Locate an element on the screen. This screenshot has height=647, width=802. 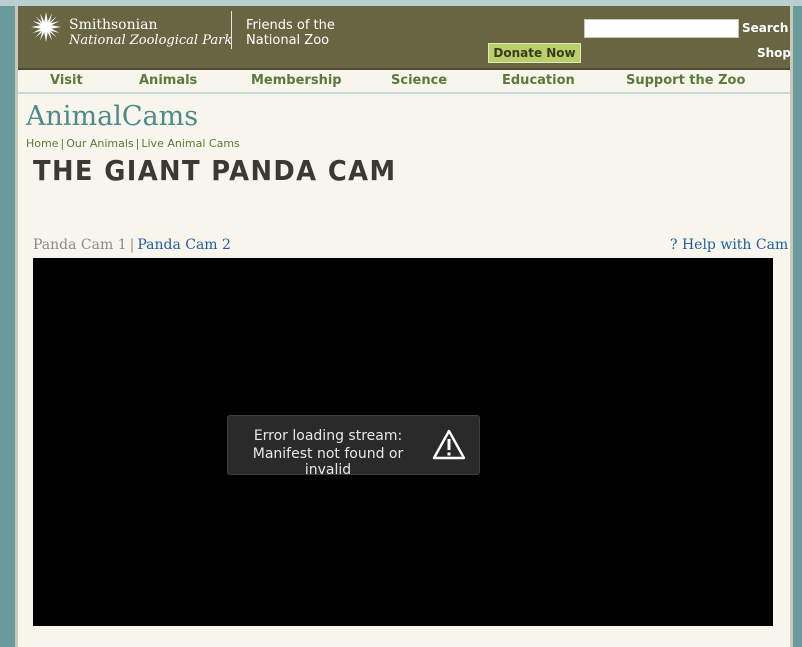
cam-tabs: Panda Cam 1 | Panda Cam 2 is located at coordinates (132, 245).